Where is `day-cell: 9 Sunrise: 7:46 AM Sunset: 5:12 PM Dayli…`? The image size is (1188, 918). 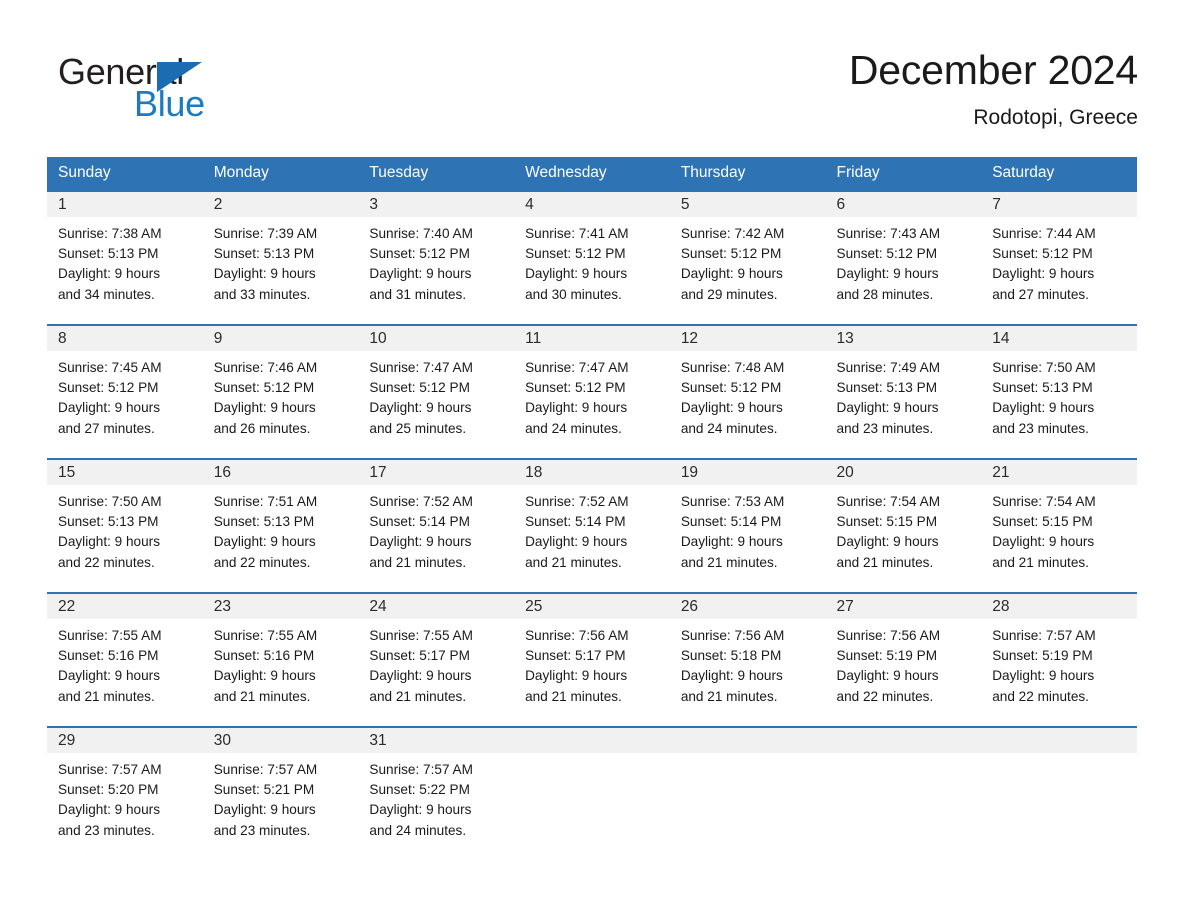
day-cell: 9 Sunrise: 7:46 AM Sunset: 5:12 PM Dayli… is located at coordinates (280, 391).